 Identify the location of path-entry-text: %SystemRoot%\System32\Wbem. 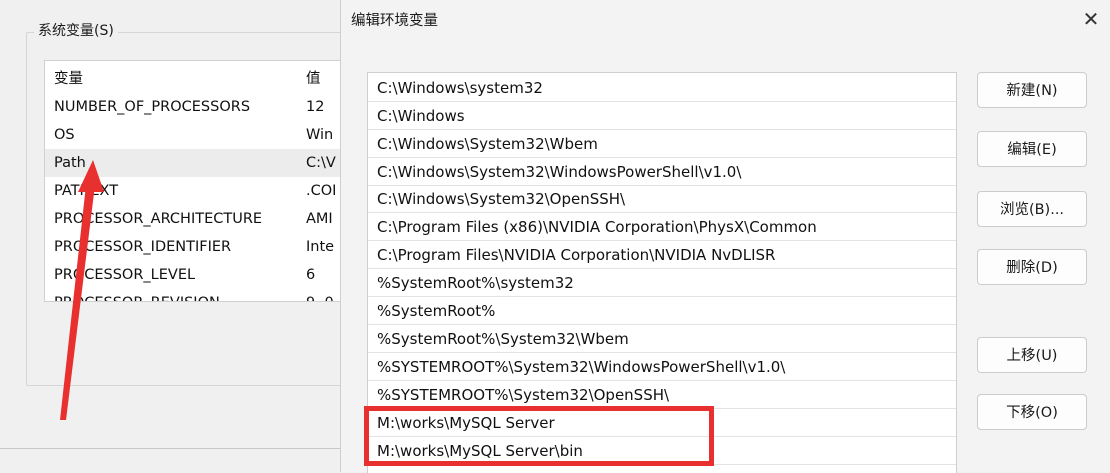
(503, 339).